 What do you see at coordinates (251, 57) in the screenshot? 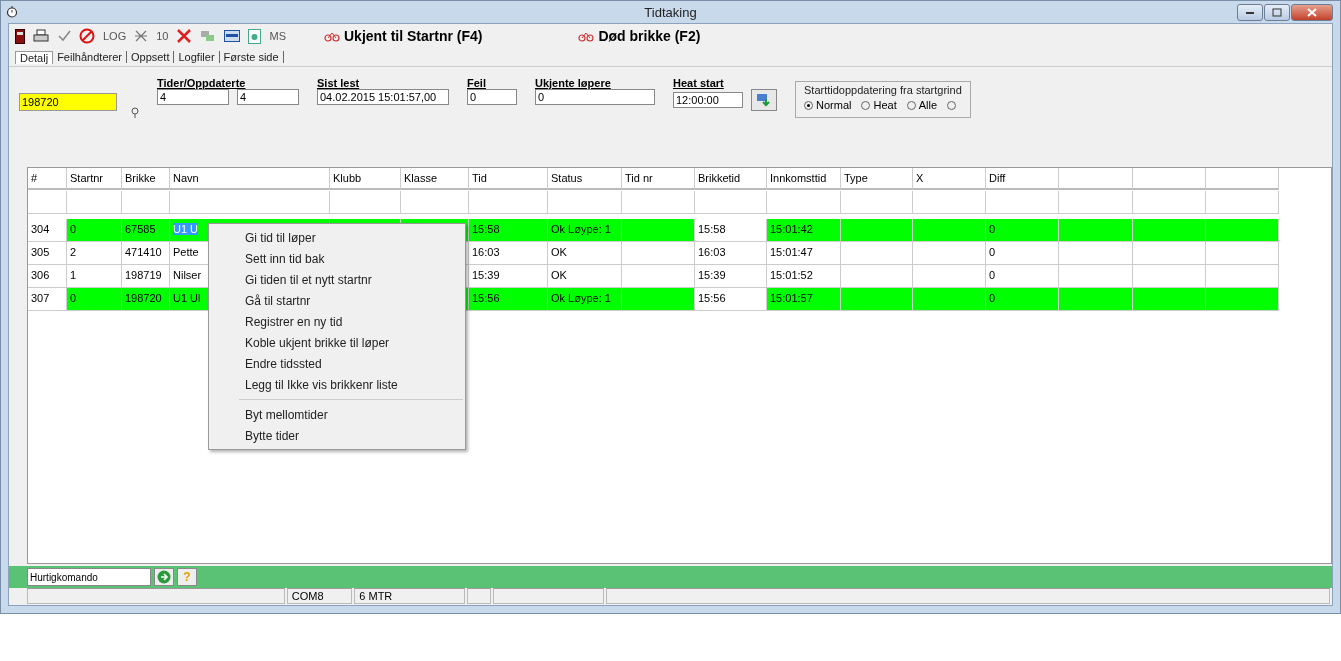
I see `tab: Første side` at bounding box center [251, 57].